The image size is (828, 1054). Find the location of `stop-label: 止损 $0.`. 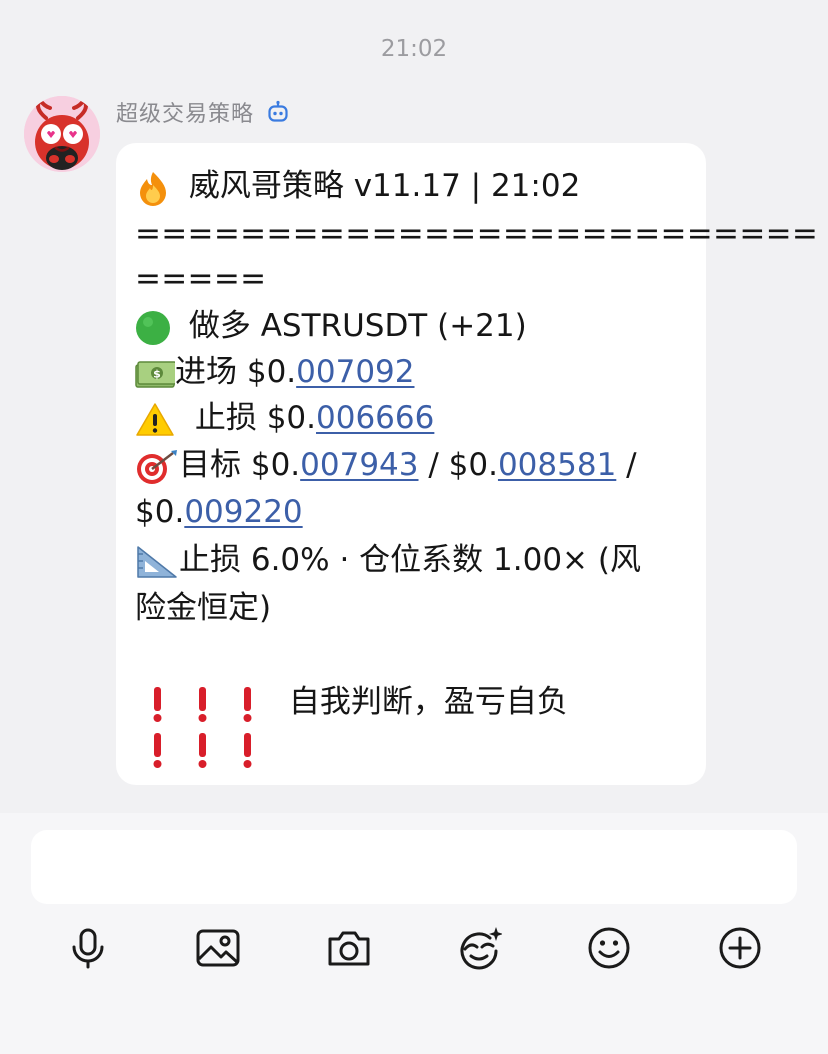

stop-label: 止损 $0. is located at coordinates (255, 418).